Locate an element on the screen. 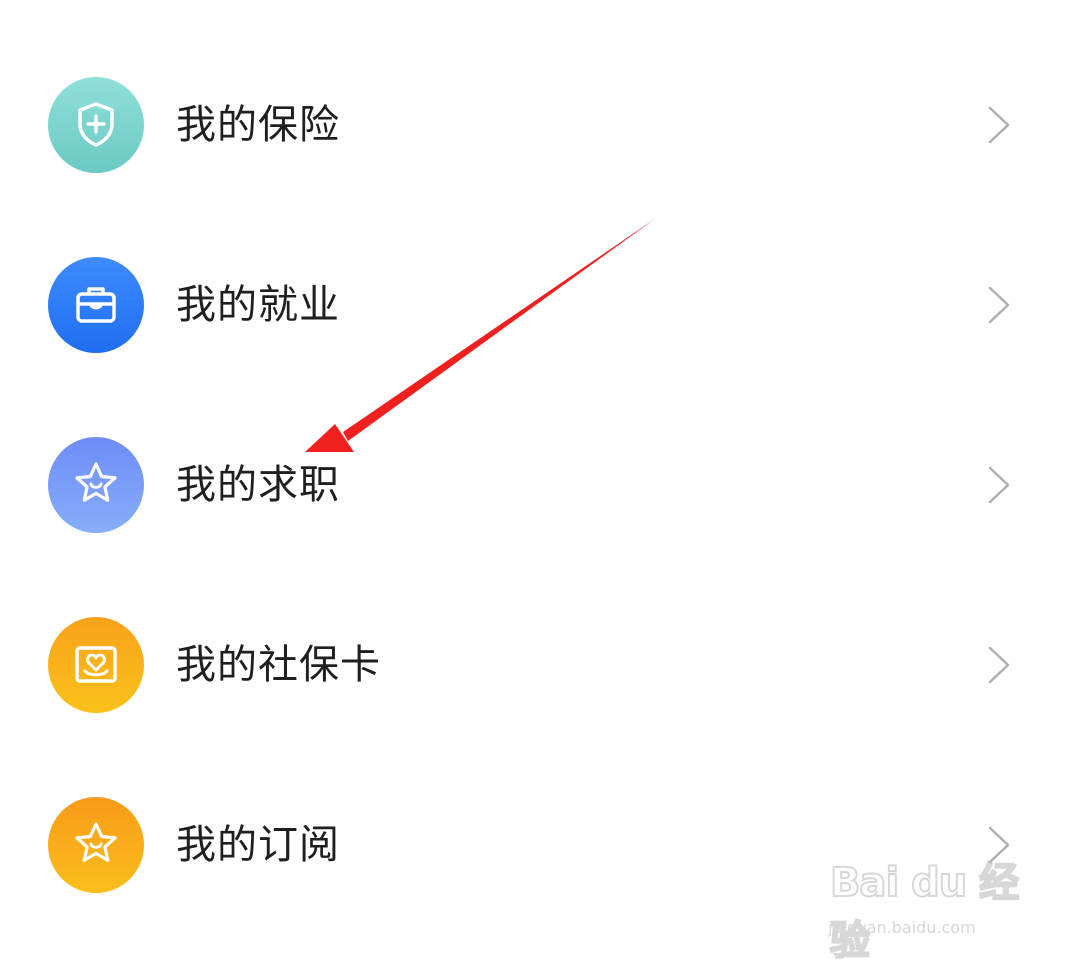 Image resolution: width=1080 pixels, height=967 pixels. employment-icon-badge is located at coordinates (96, 305).